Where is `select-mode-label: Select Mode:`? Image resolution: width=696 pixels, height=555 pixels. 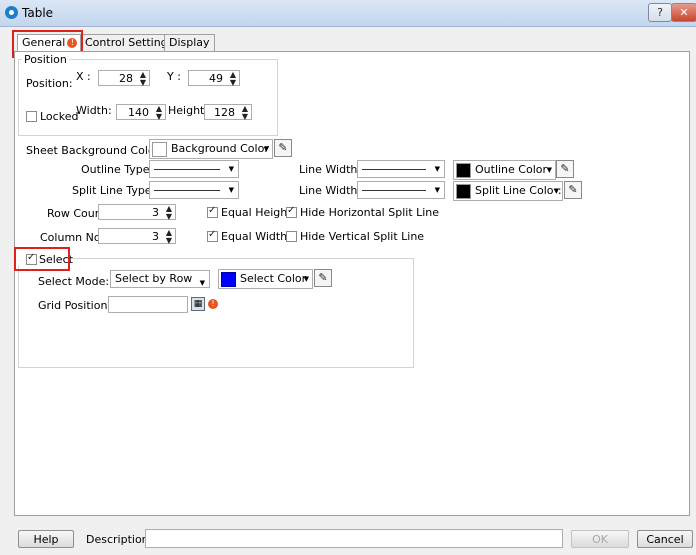 select-mode-label: Select Mode: is located at coordinates (74, 281).